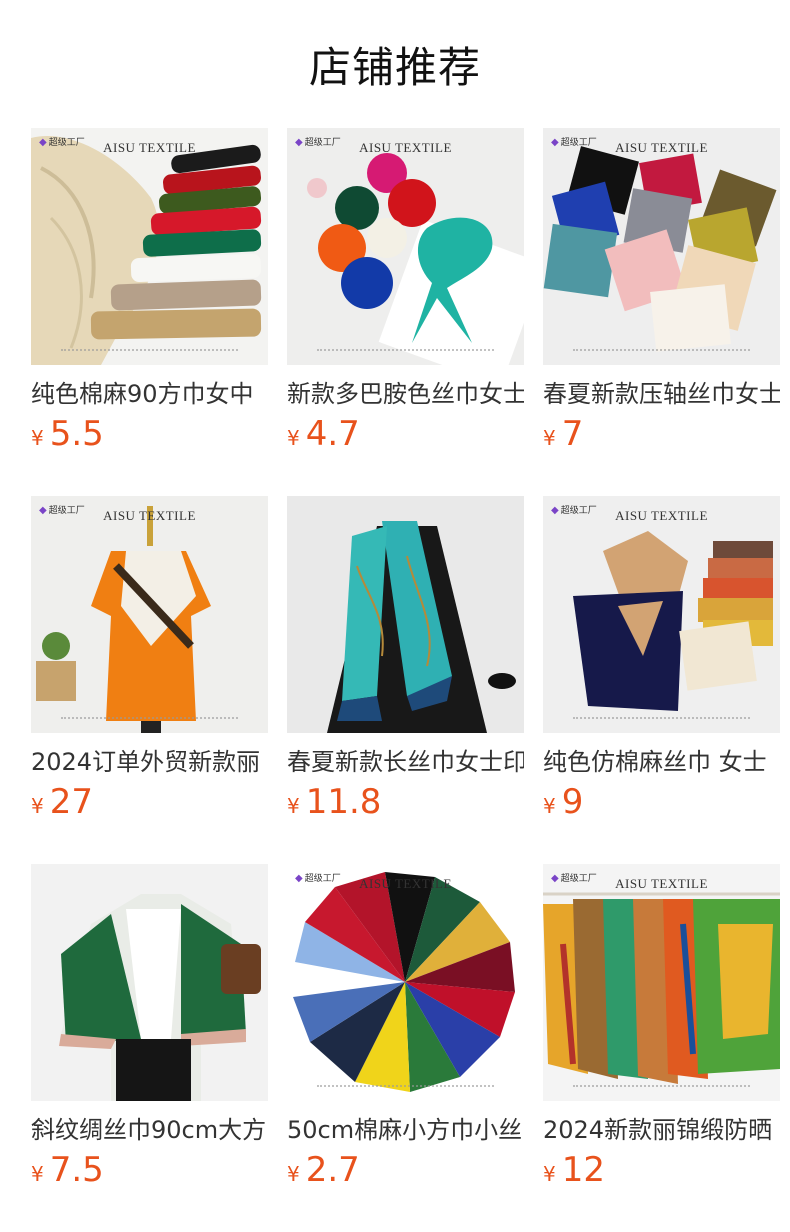 This screenshot has height=1232, width=790. I want to click on product-price: ¥2.7, so click(405, 1173).